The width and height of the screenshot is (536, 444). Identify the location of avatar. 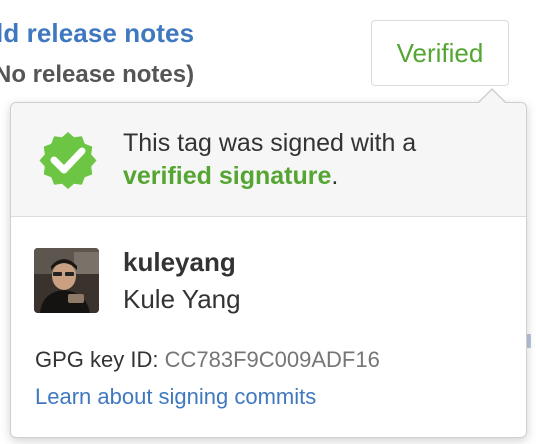
(66, 280).